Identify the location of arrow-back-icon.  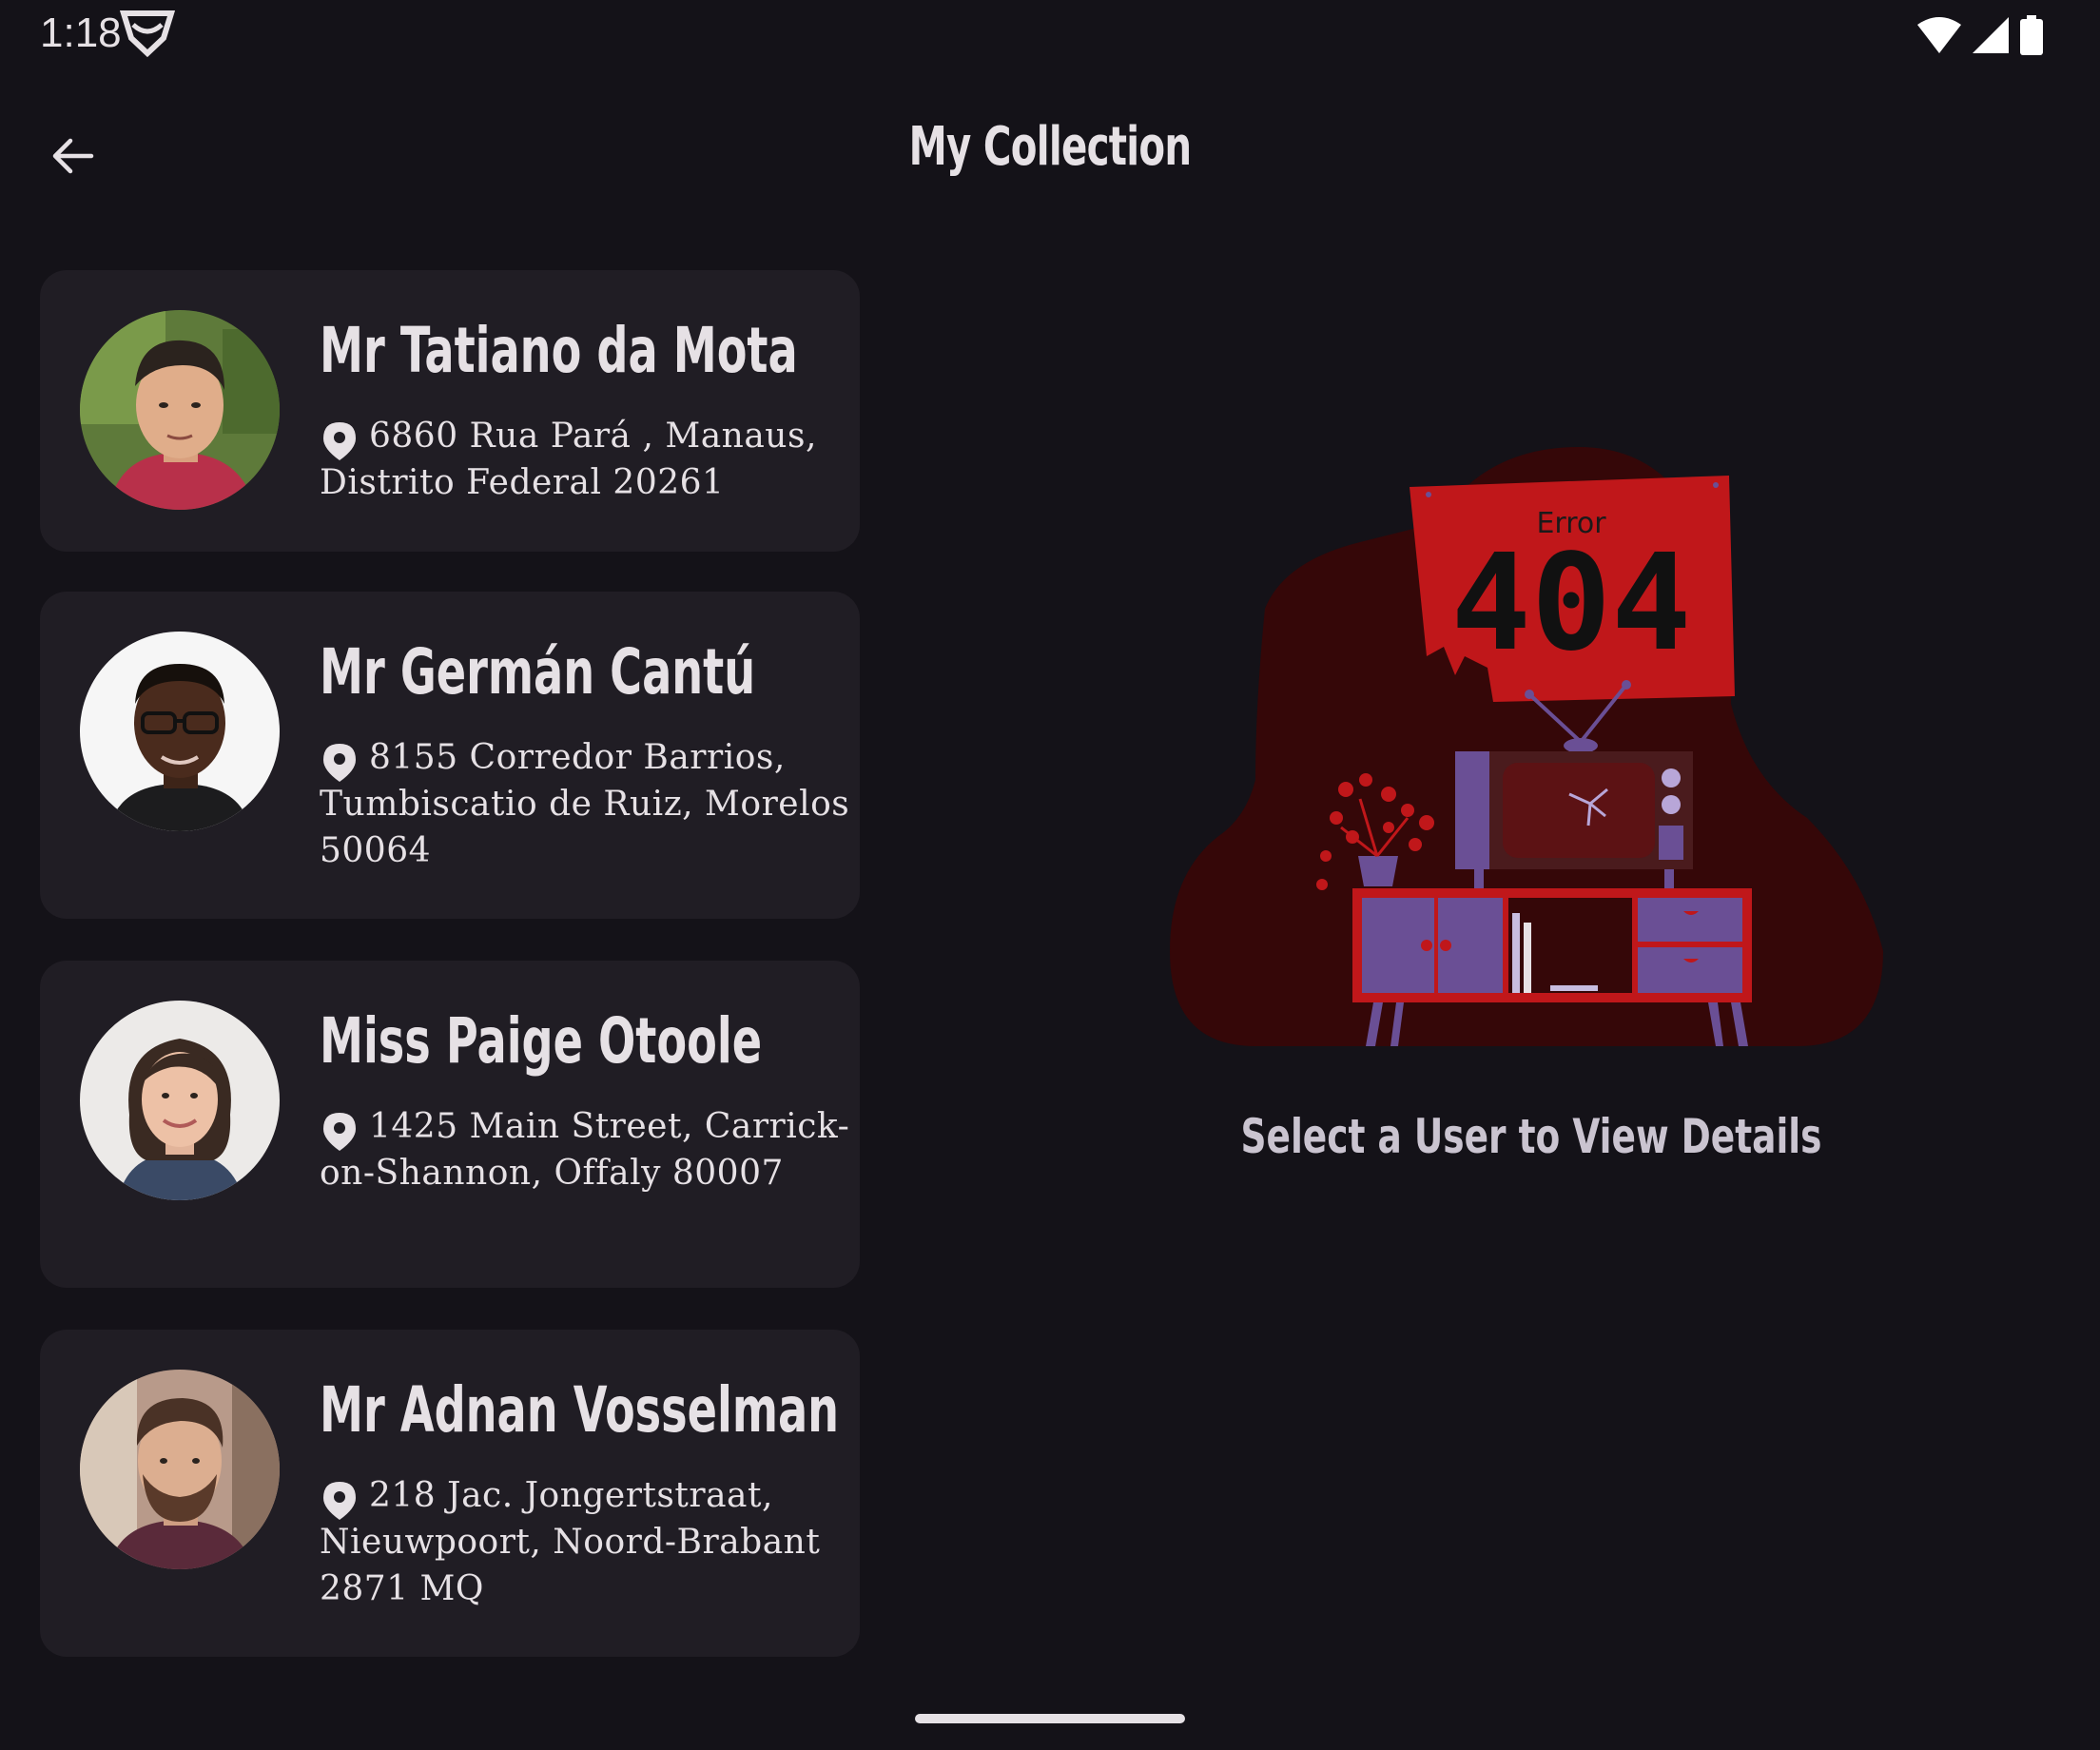
(73, 156).